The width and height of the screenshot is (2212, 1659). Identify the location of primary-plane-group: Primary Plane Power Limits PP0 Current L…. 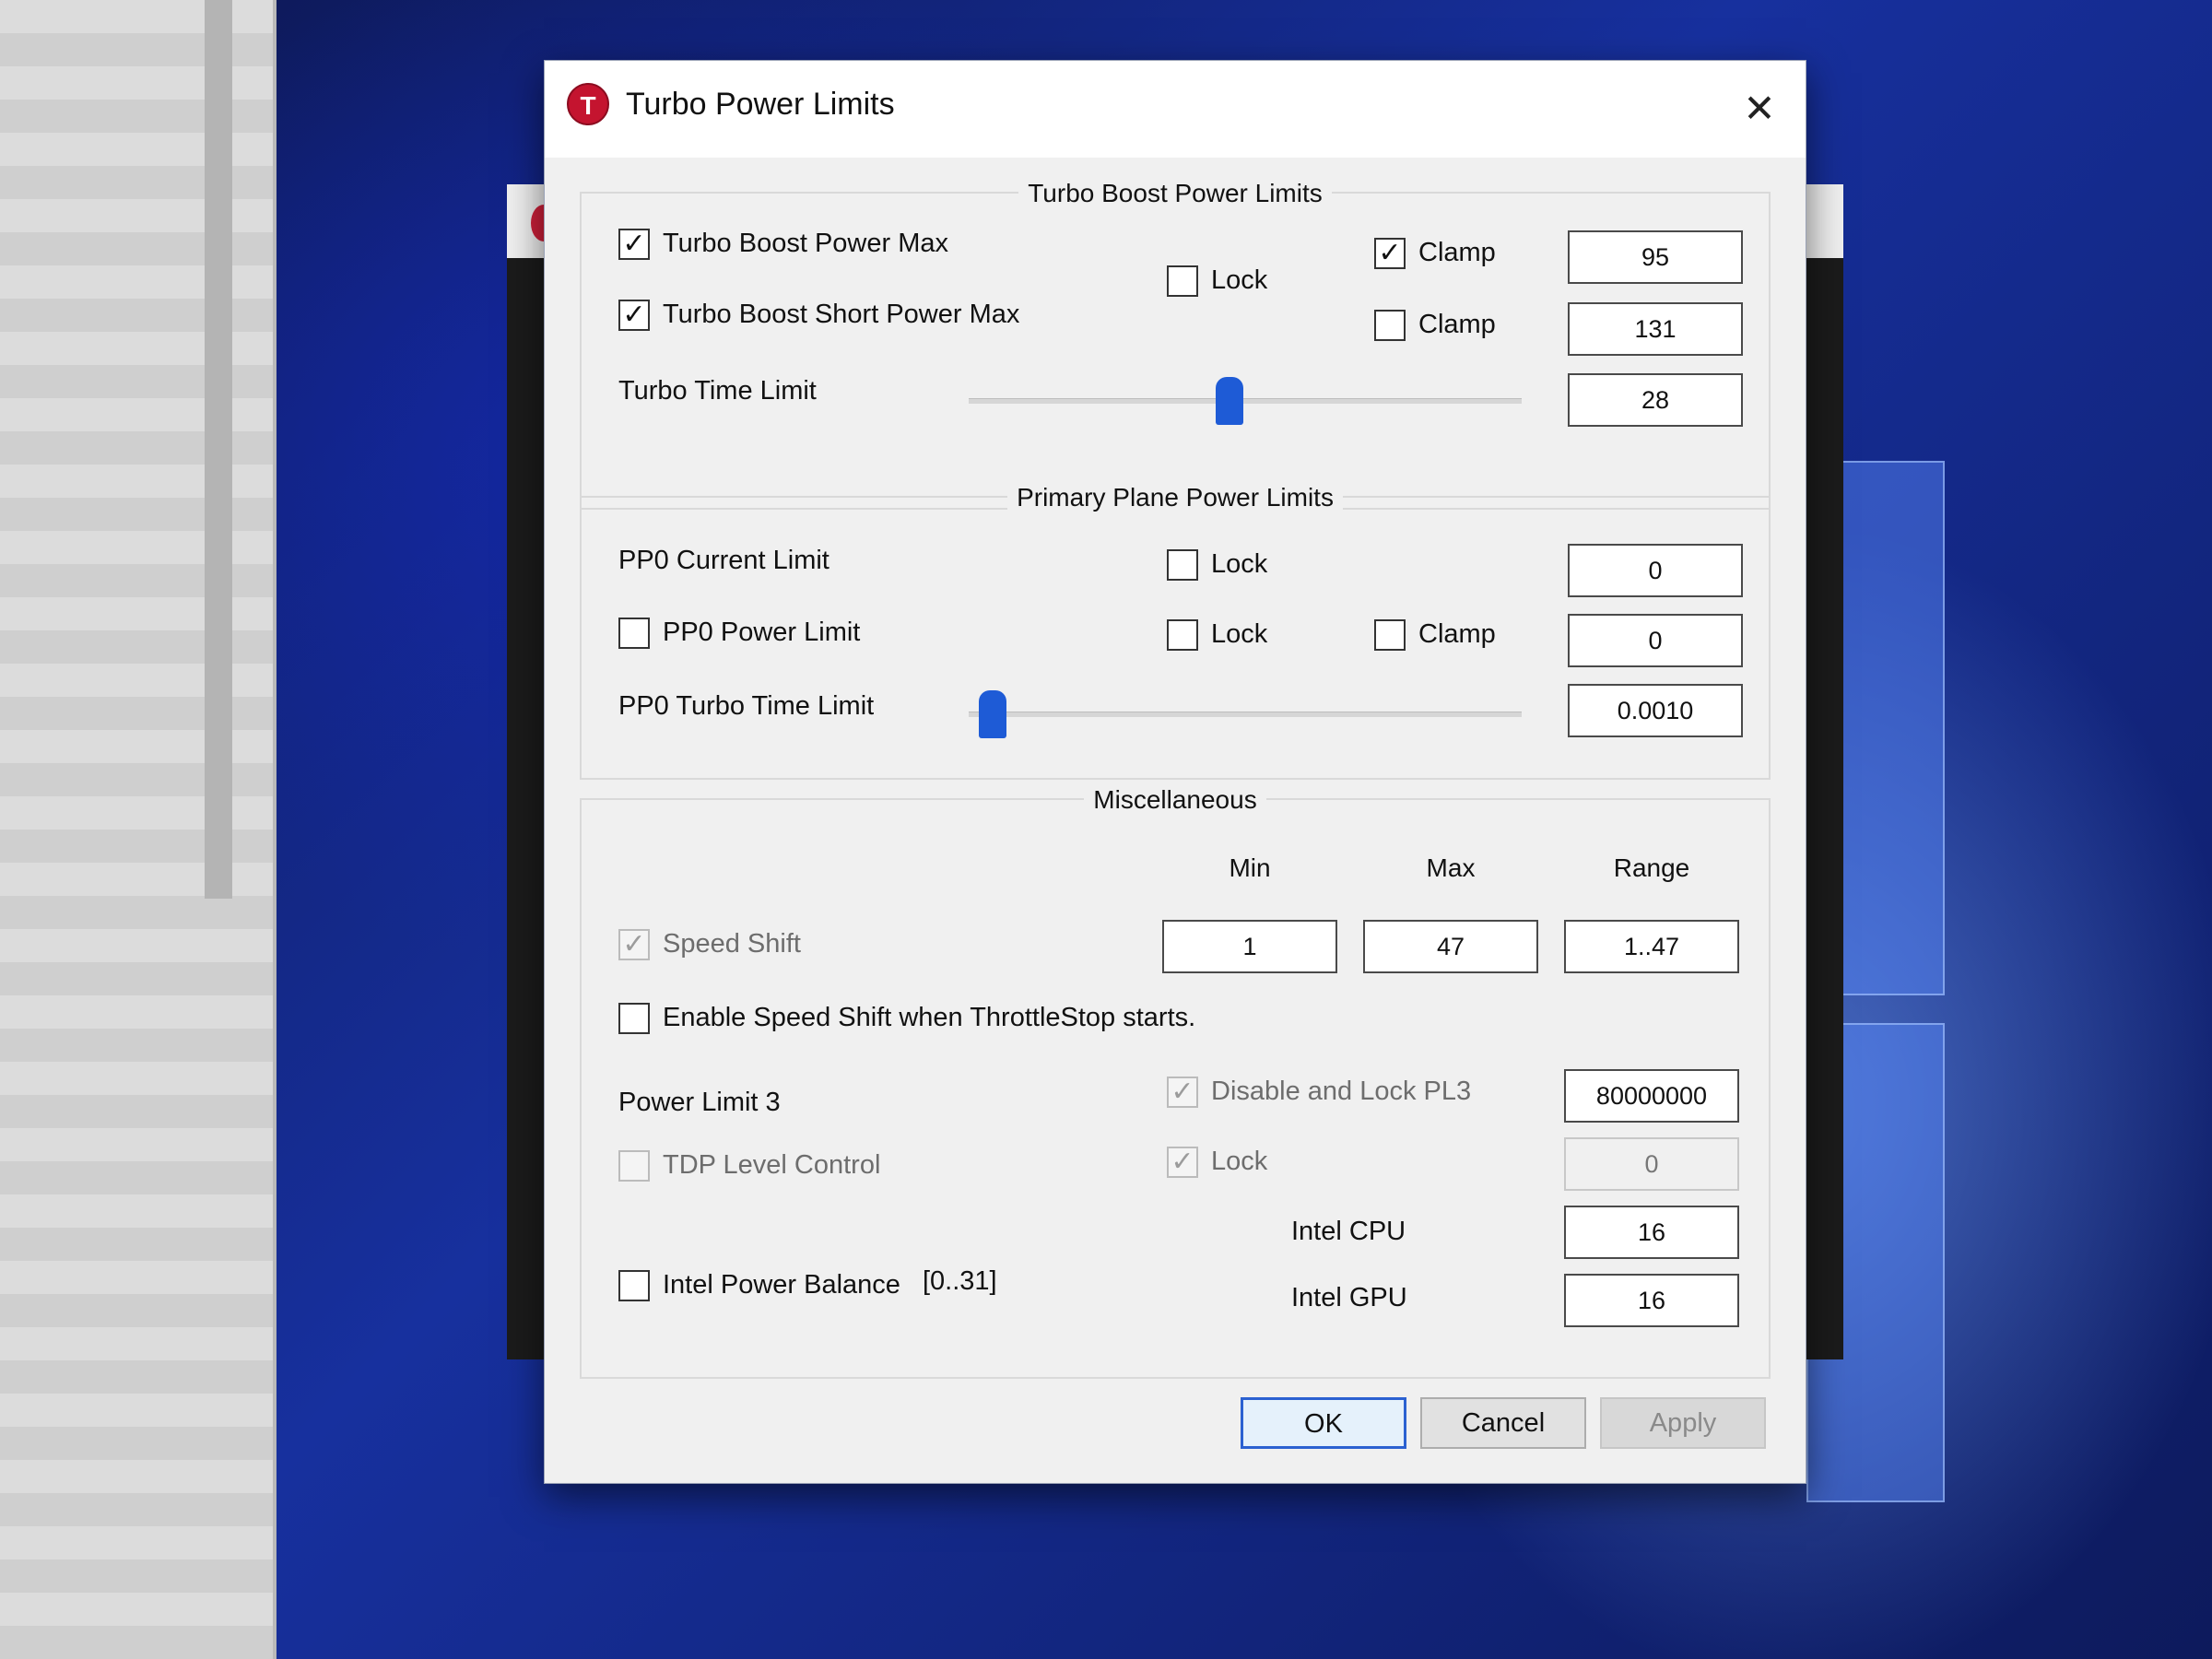
(1175, 631).